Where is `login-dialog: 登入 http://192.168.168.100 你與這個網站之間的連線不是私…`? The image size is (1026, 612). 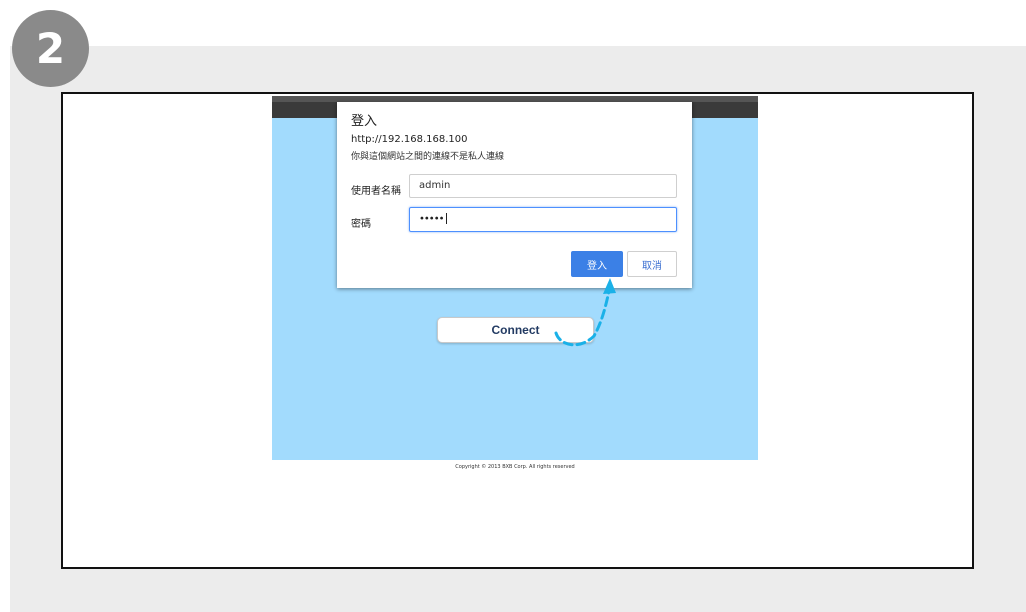 login-dialog: 登入 http://192.168.168.100 你與這個網站之間的連線不是私… is located at coordinates (514, 195).